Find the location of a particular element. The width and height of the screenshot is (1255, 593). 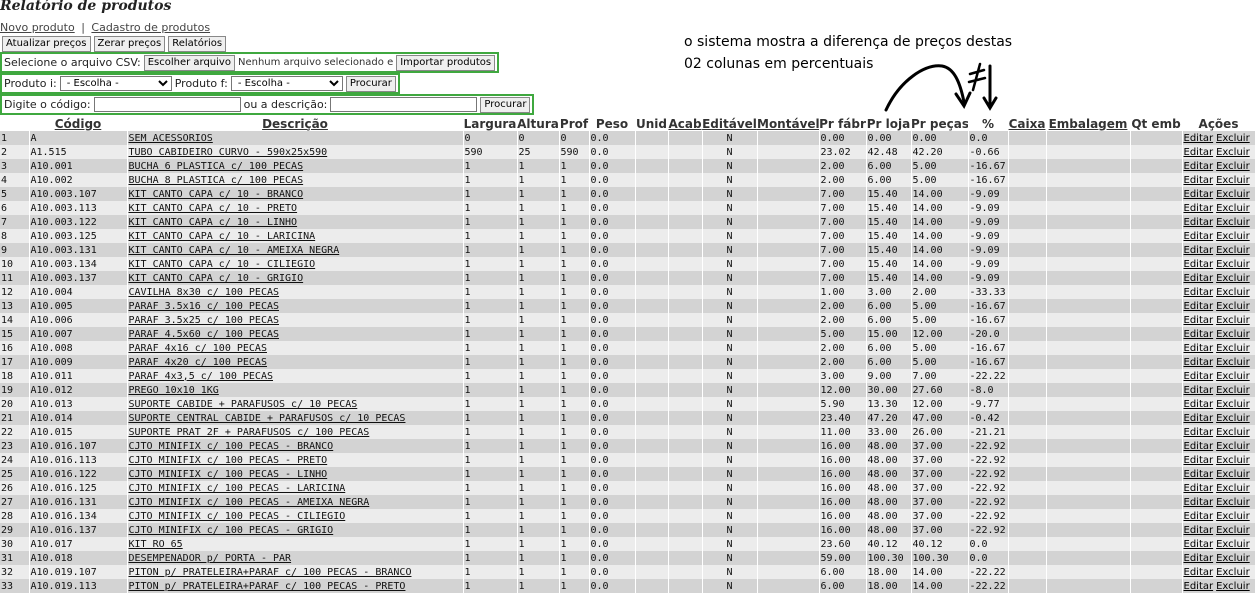

row-description: KIT CANTO CAPA c/ 10 - GRIGIO is located at coordinates (216, 278).